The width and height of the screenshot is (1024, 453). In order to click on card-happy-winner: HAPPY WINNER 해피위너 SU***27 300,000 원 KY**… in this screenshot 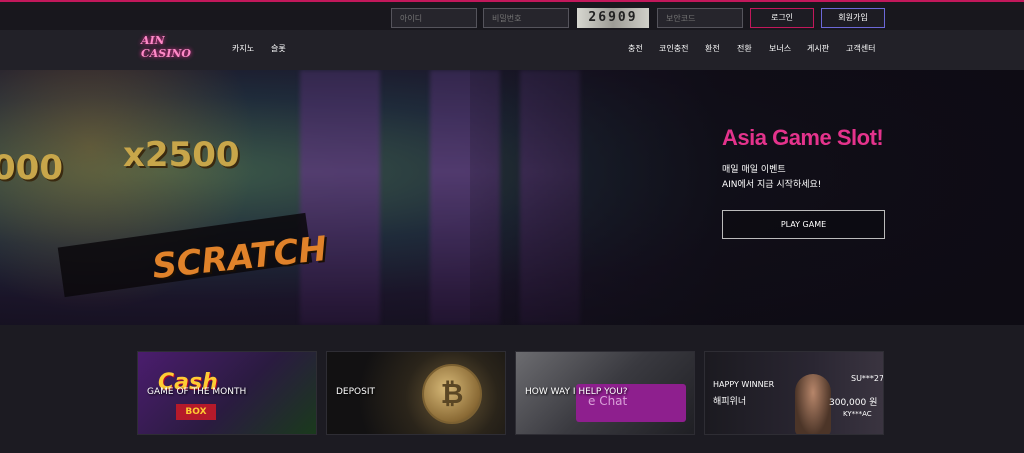, I will do `click(794, 393)`.